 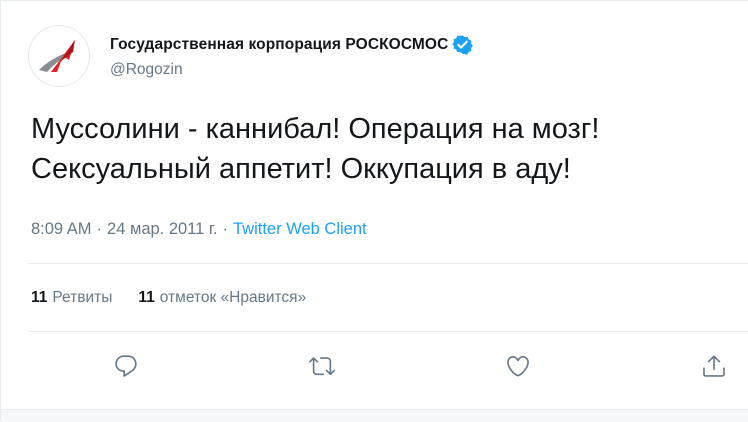 I want to click on display-name: Государственная корпорация РОСКОСМОС, so click(x=279, y=45).